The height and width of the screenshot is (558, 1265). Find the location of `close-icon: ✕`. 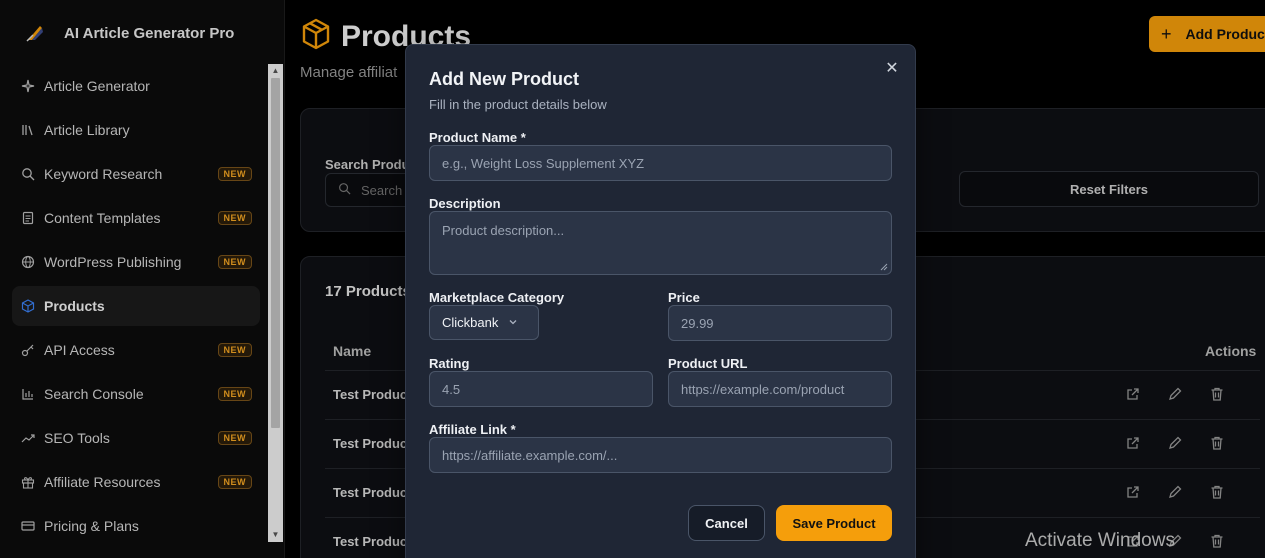

close-icon: ✕ is located at coordinates (892, 69).